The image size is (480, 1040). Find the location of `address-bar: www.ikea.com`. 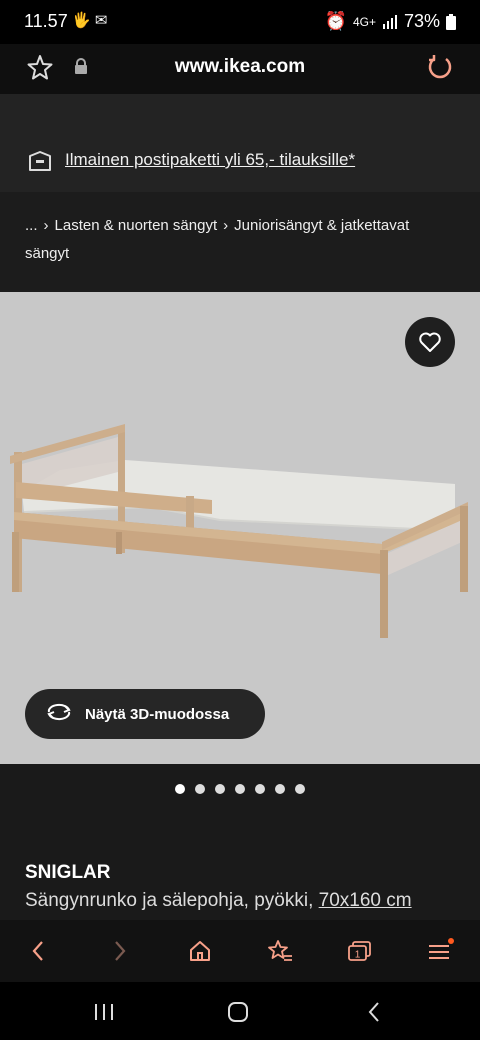

address-bar: www.ikea.com is located at coordinates (240, 69).